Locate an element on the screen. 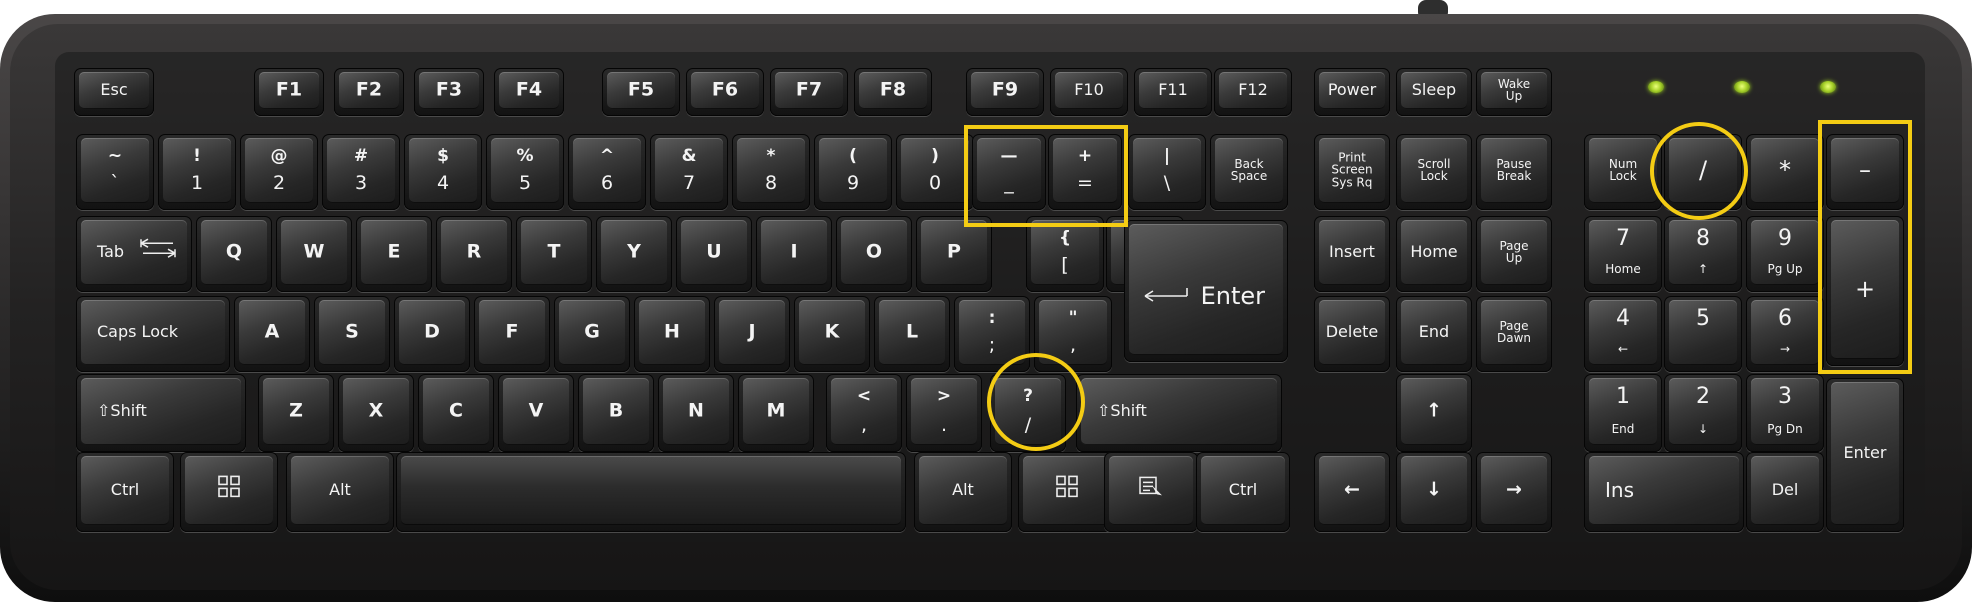 The height and width of the screenshot is (602, 1972). caps-lock-key: Caps Lock is located at coordinates (153, 334).